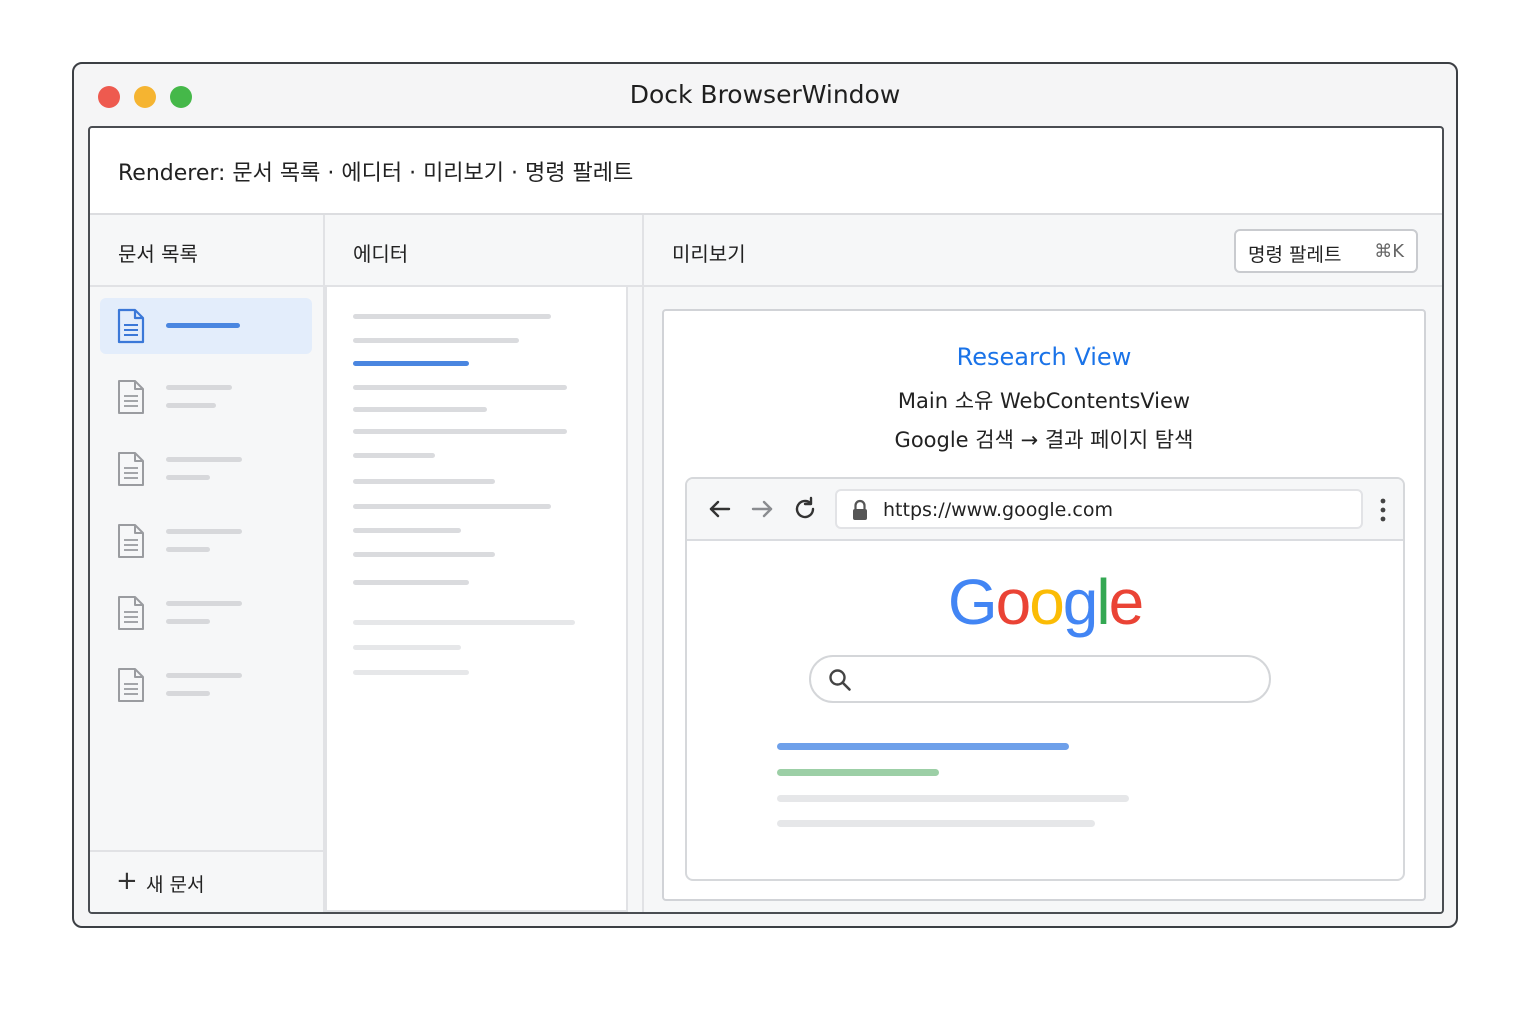  Describe the element at coordinates (923, 746) in the screenshot. I see `search-result-title-placeholder` at that location.